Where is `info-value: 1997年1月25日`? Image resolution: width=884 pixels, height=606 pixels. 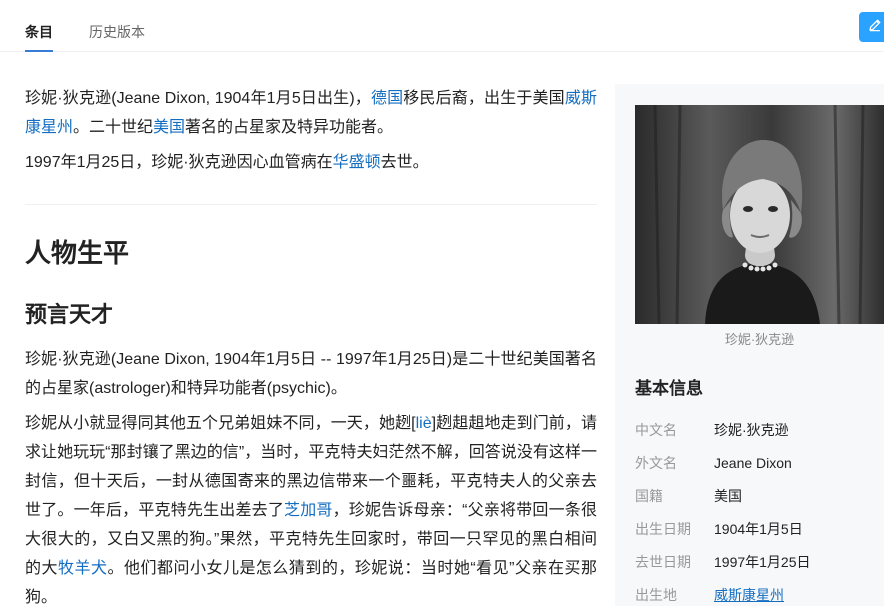
info-value: 1997年1月25日 is located at coordinates (762, 562).